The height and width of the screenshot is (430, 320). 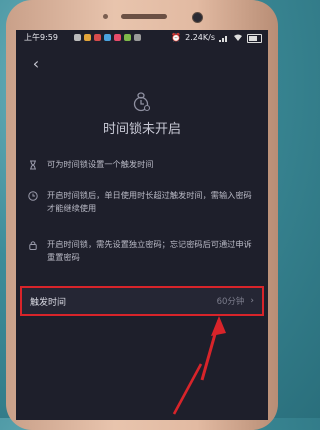 I want to click on earpiece-speaker, so click(x=144, y=16).